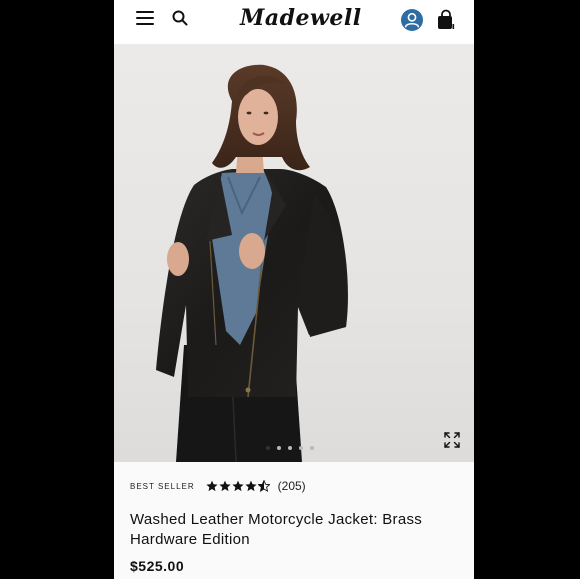 Image resolution: width=580 pixels, height=579 pixels. Describe the element at coordinates (162, 486) in the screenshot. I see `best-seller-badge: BEST SELLER` at that location.